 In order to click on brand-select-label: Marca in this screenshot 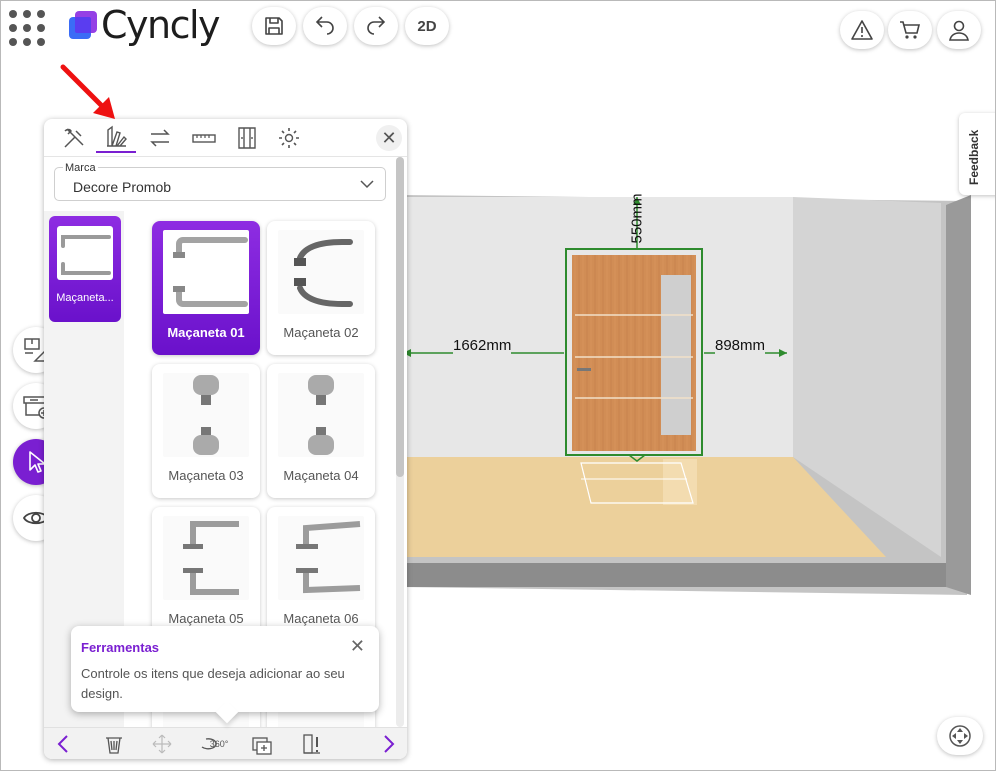, I will do `click(80, 168)`.